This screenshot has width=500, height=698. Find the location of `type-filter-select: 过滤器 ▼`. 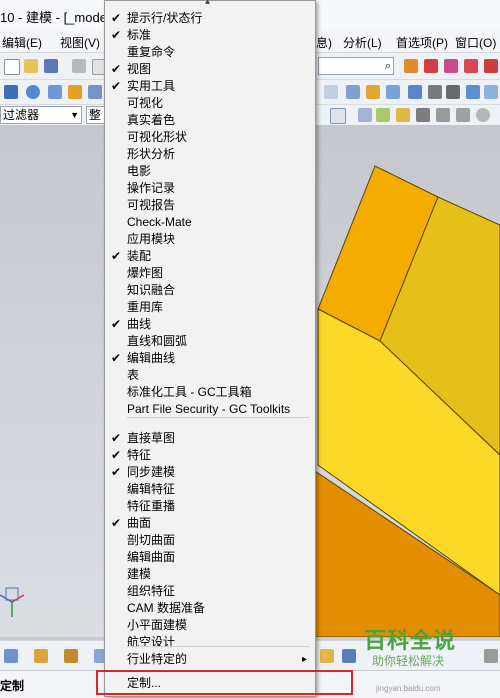

type-filter-select: 过滤器 ▼ is located at coordinates (41, 115).